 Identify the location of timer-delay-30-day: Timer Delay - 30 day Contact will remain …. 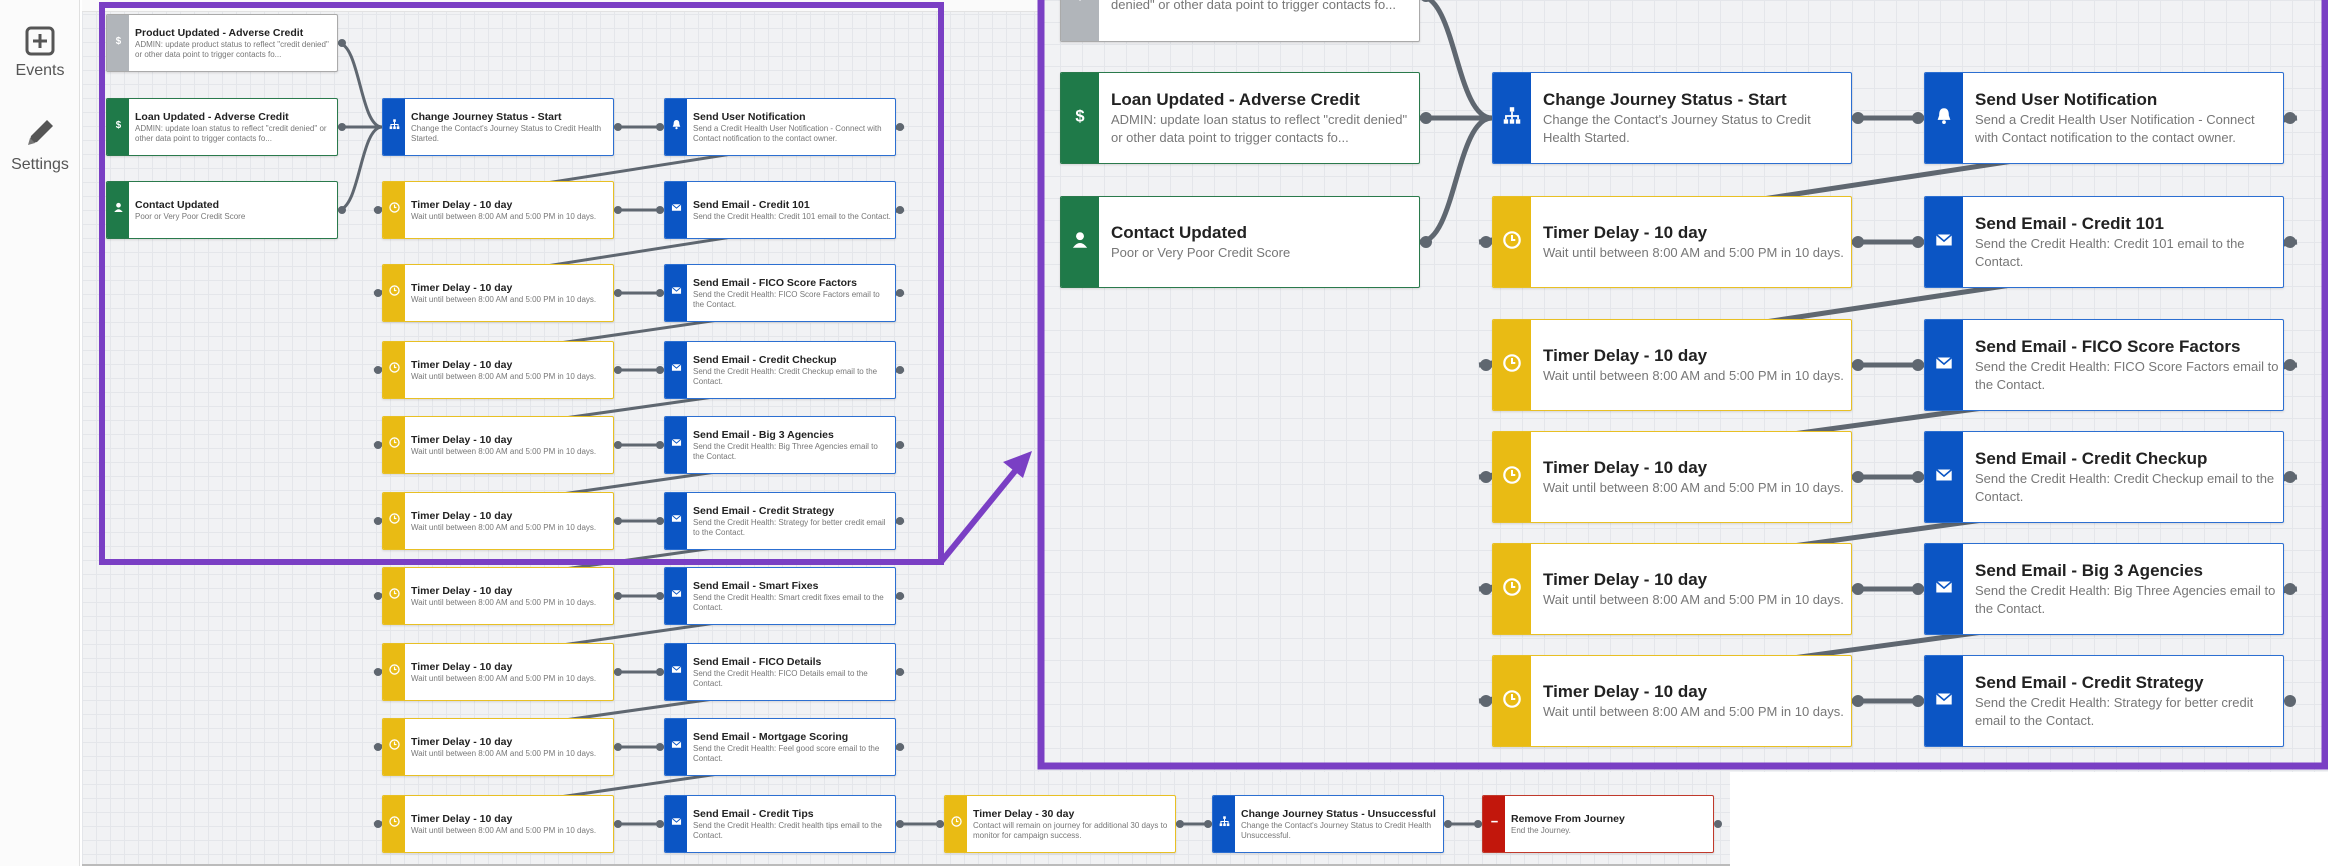
(1060, 824).